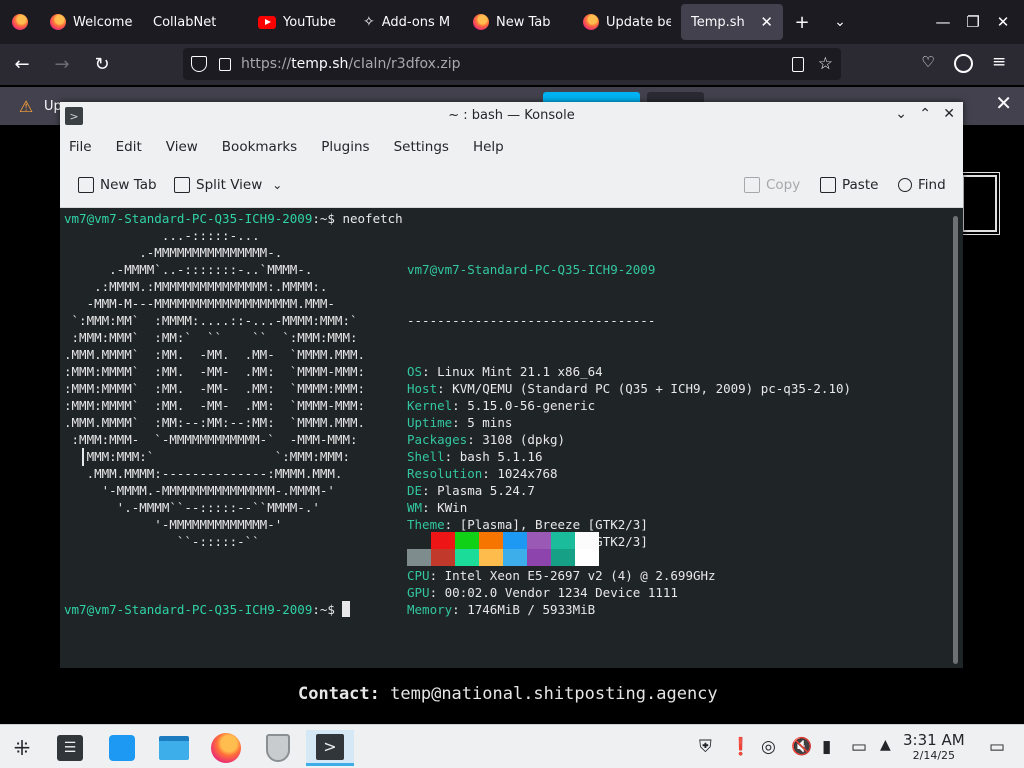 The image size is (1024, 768). I want to click on firefox-icon, so click(591, 22).